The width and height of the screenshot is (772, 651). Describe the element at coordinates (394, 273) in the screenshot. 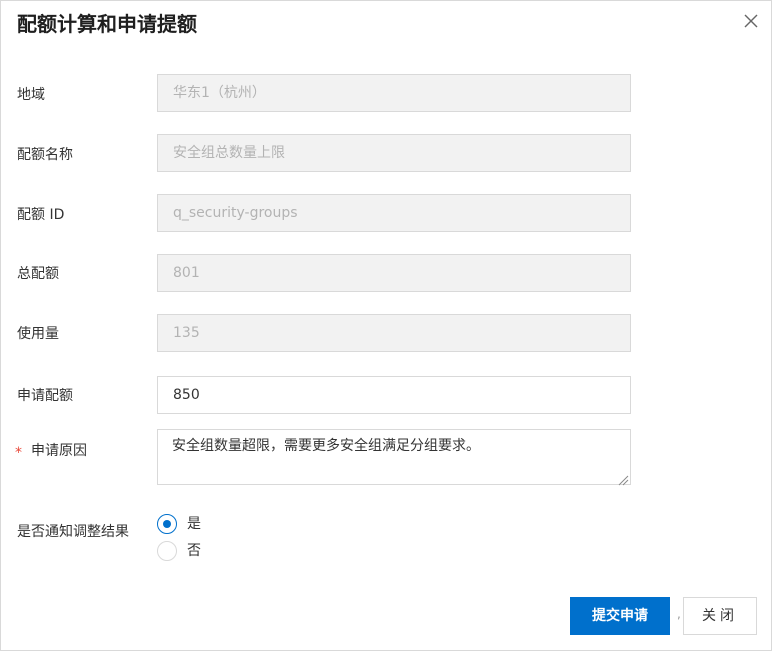

I see `total-quota-field: 801` at that location.